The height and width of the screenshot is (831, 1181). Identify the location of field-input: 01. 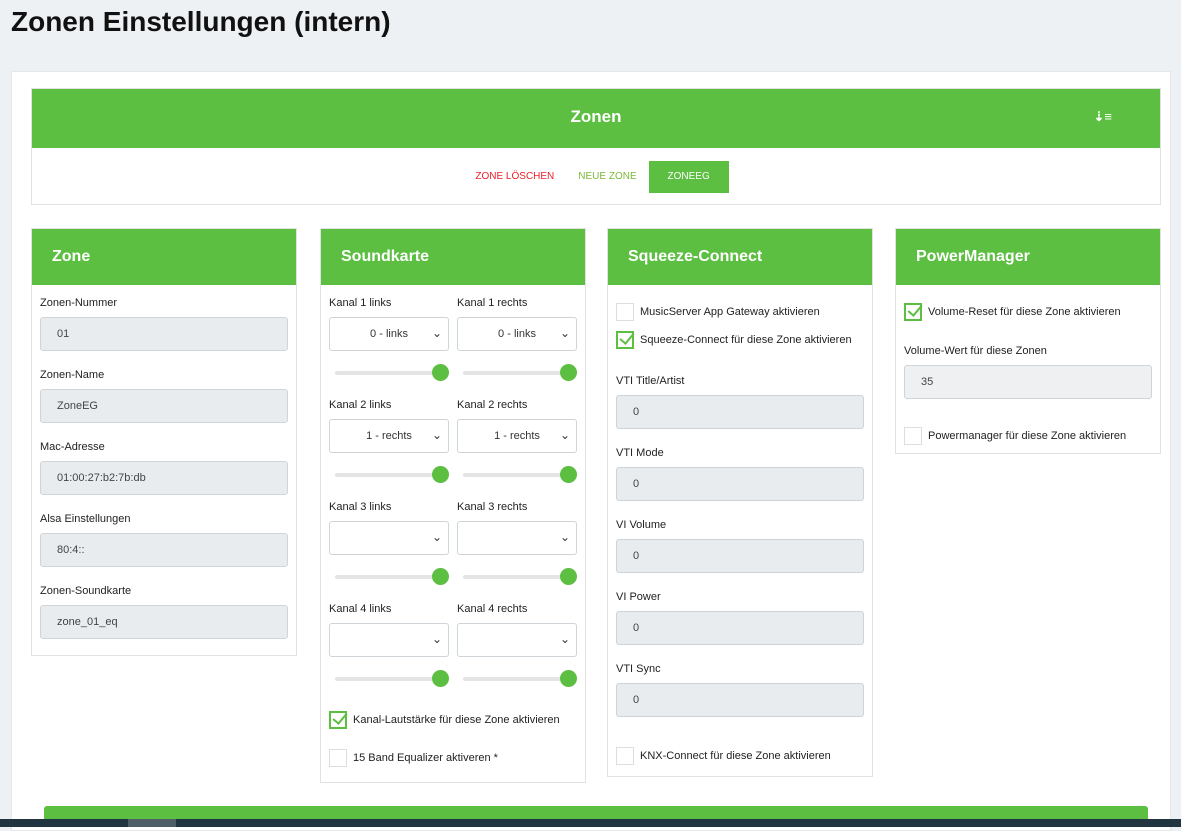
(164, 334).